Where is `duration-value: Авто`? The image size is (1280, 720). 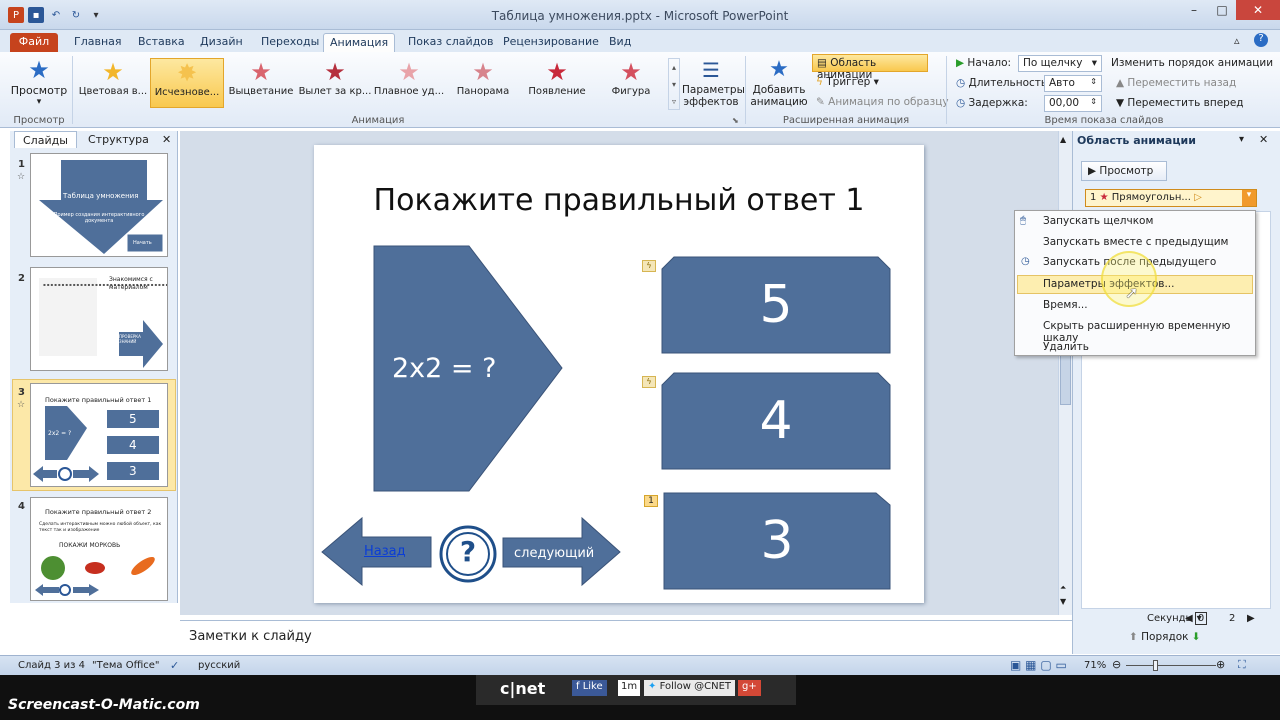 duration-value: Авто is located at coordinates (1062, 83).